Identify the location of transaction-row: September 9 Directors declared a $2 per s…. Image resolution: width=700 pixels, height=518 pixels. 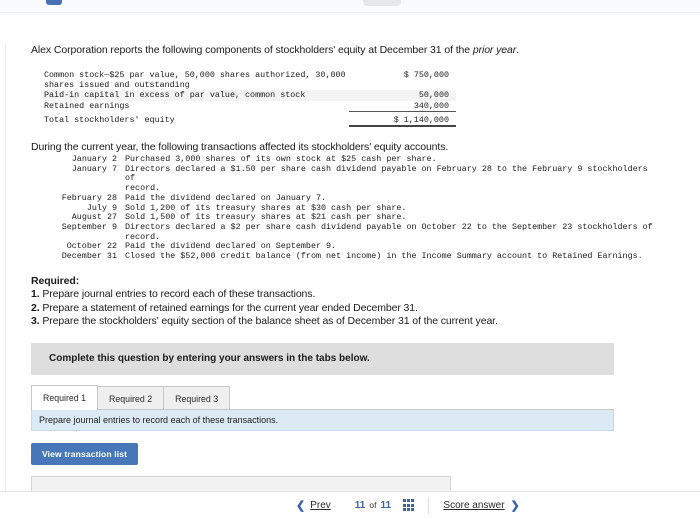
(343, 231).